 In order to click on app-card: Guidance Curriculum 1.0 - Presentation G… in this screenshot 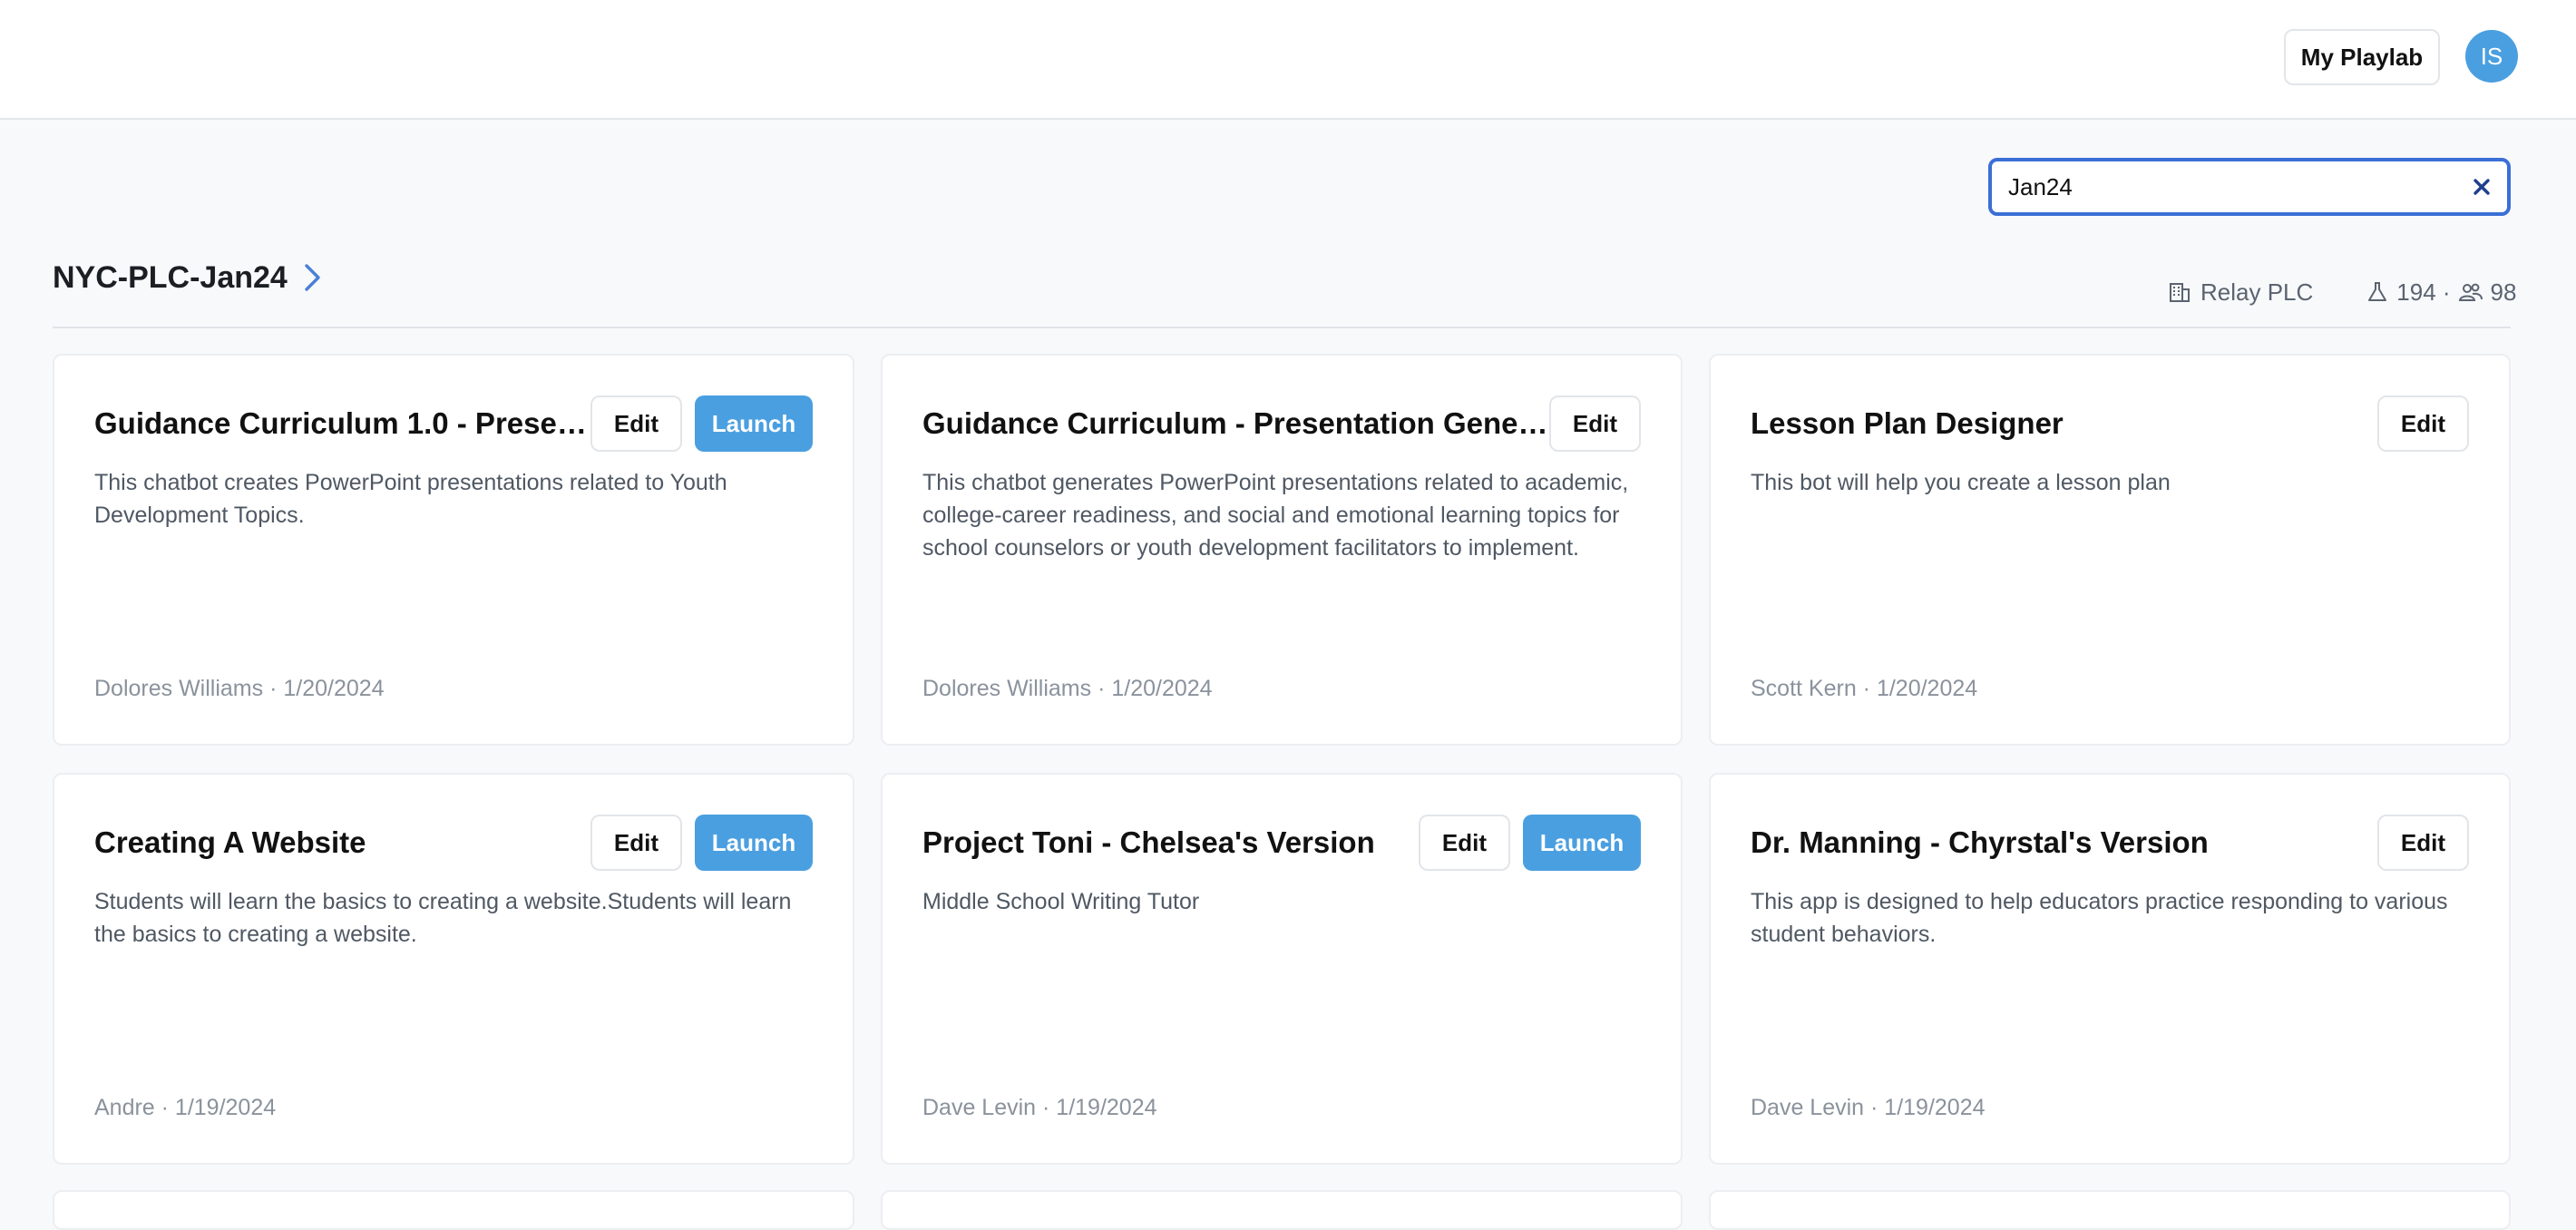, I will do `click(453, 550)`.